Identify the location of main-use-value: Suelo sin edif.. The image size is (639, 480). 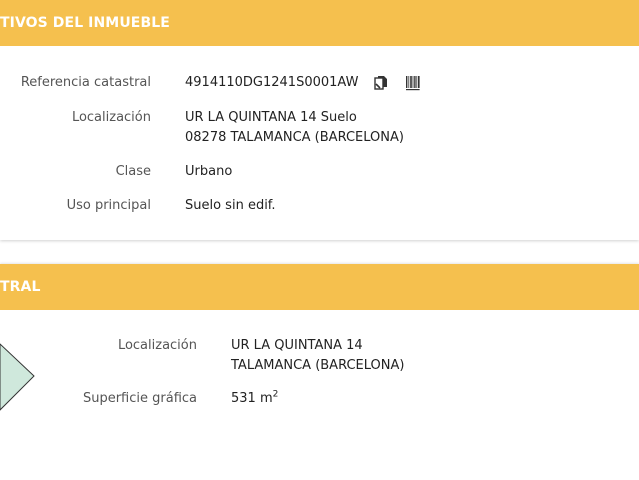
(230, 205).